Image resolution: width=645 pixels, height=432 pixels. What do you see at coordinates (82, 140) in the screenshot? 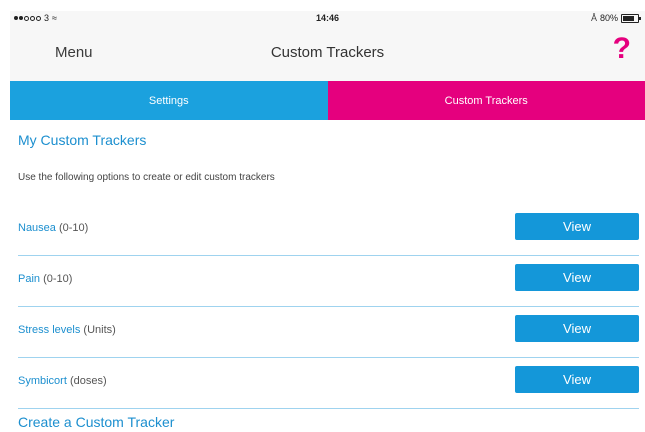
I see `section-heading: My Custom Trackers` at bounding box center [82, 140].